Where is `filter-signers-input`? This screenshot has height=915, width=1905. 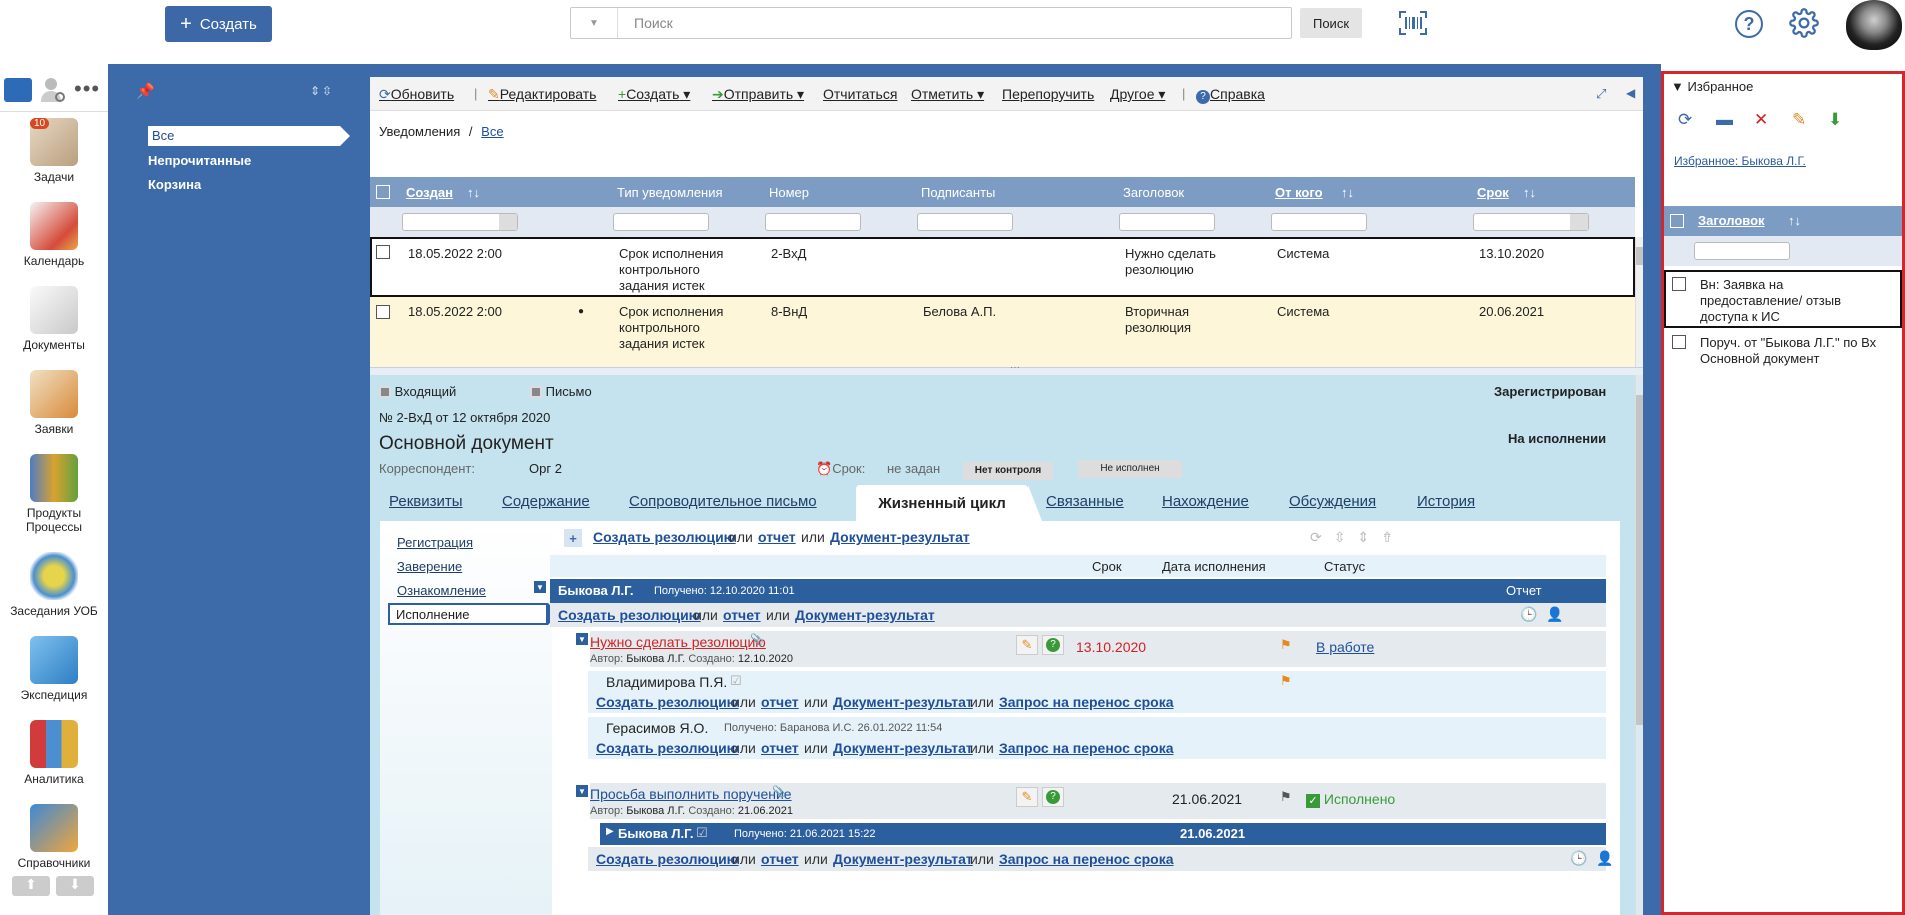 filter-signers-input is located at coordinates (965, 222).